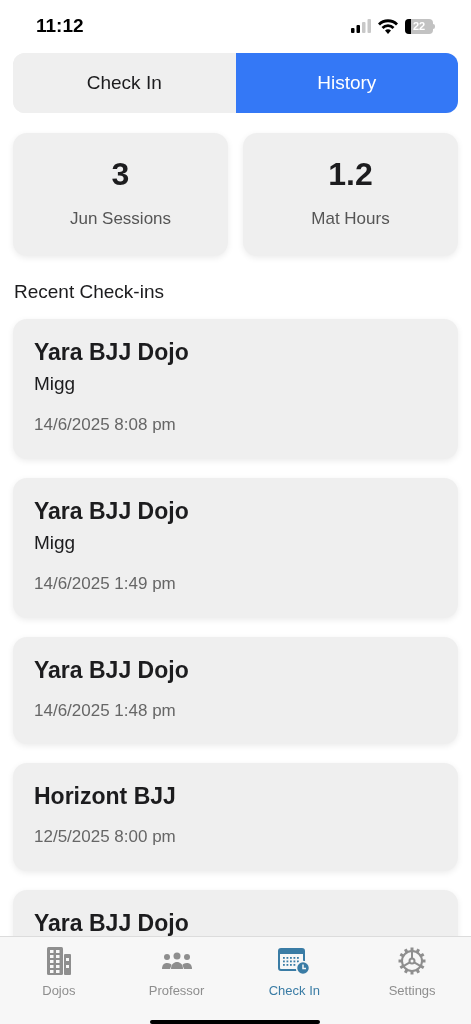 The image size is (471, 1024). What do you see at coordinates (420, 26) in the screenshot?
I see `battery-indicator: 22` at bounding box center [420, 26].